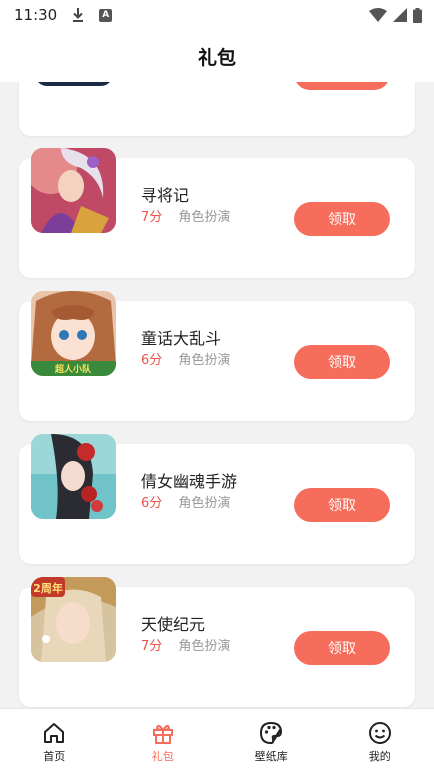 The height and width of the screenshot is (774, 434). What do you see at coordinates (181, 337) in the screenshot?
I see `game-name: 童话大乱斗` at bounding box center [181, 337].